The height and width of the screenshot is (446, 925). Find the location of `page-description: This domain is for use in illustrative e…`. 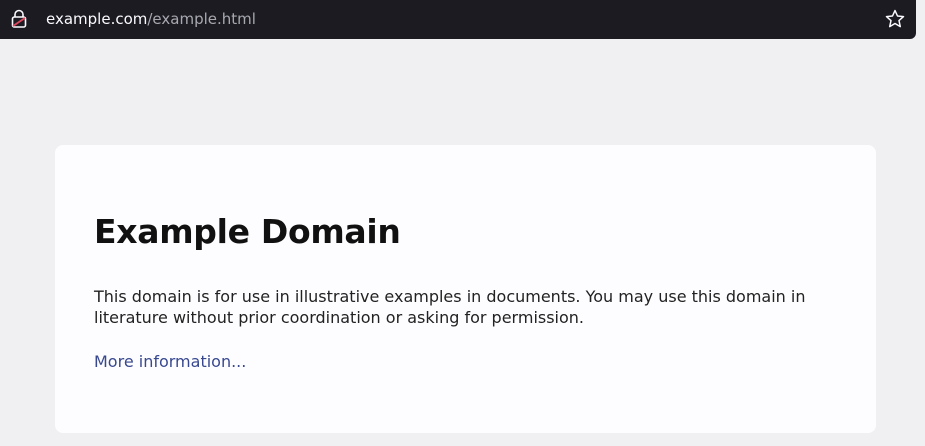

page-description: This domain is for use in illustrative e… is located at coordinates (450, 307).